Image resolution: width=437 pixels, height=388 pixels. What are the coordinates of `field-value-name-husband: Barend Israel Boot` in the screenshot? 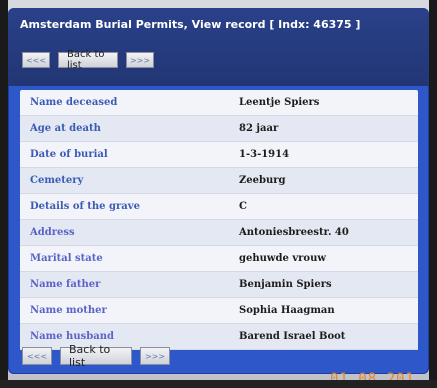 It's located at (321, 336).